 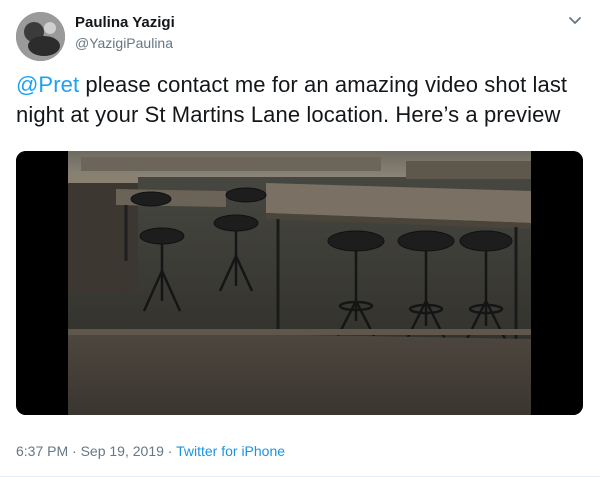 I want to click on chevron-down-icon, so click(x=575, y=21).